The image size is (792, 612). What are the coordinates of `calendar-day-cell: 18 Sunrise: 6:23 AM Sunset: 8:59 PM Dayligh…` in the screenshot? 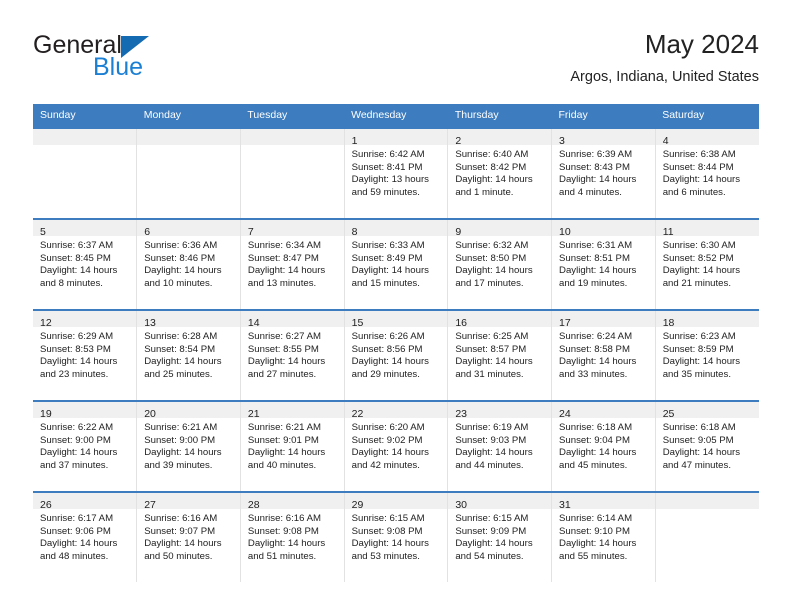 It's located at (707, 355).